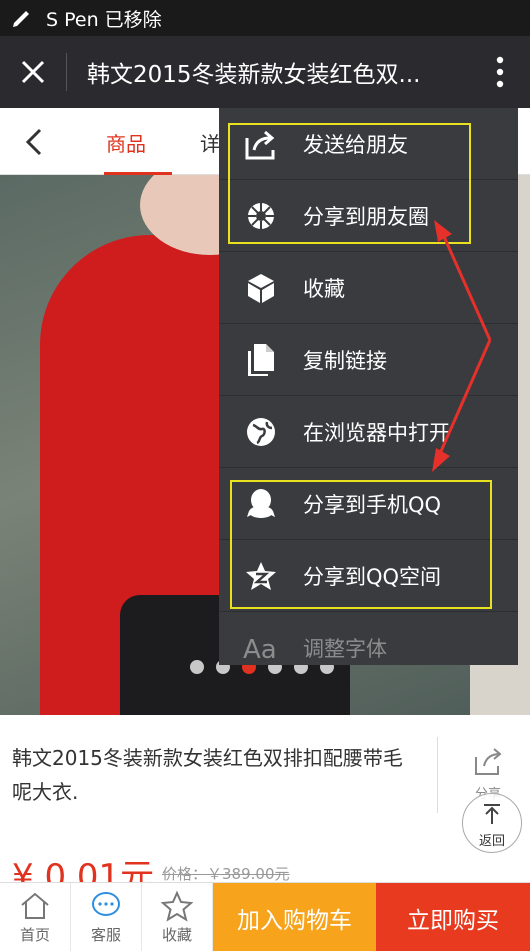 Image resolution: width=530 pixels, height=951 pixels. Describe the element at coordinates (34, 935) in the screenshot. I see `home-label: 首页` at that location.